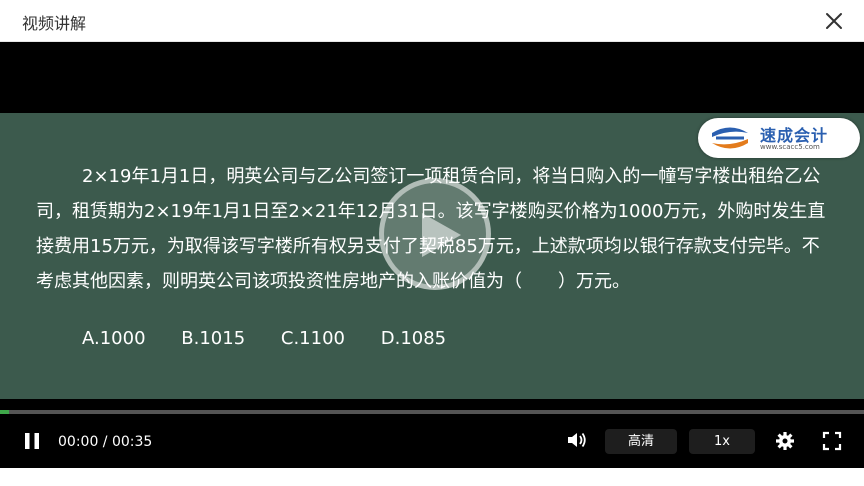 This screenshot has height=486, width=864. I want to click on dialog-title: 视频讲解, so click(54, 23).